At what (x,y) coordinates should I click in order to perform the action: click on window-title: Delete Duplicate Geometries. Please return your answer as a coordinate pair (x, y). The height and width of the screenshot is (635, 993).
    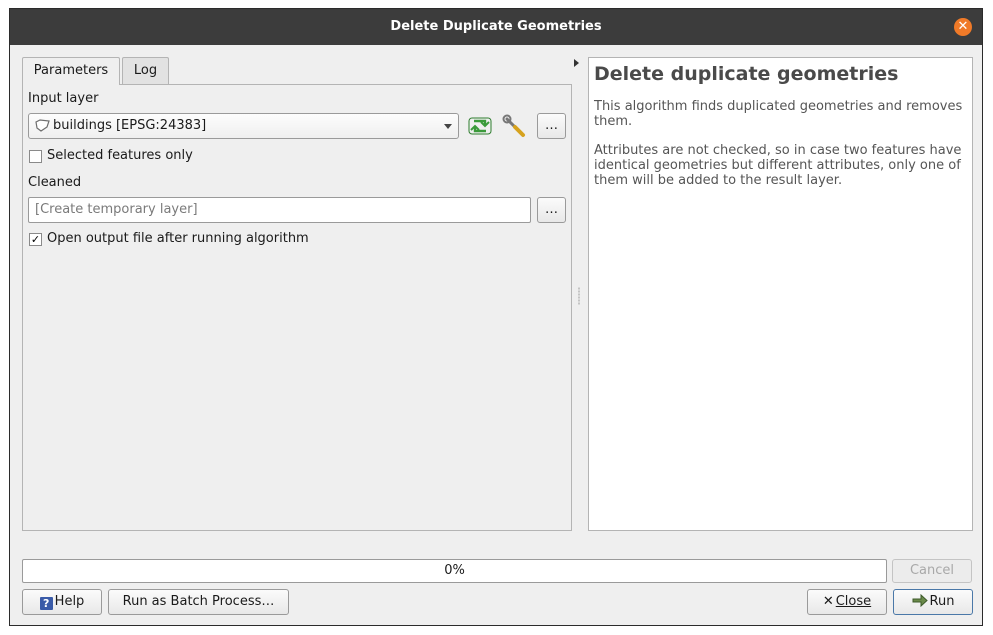
    Looking at the image, I should click on (496, 26).